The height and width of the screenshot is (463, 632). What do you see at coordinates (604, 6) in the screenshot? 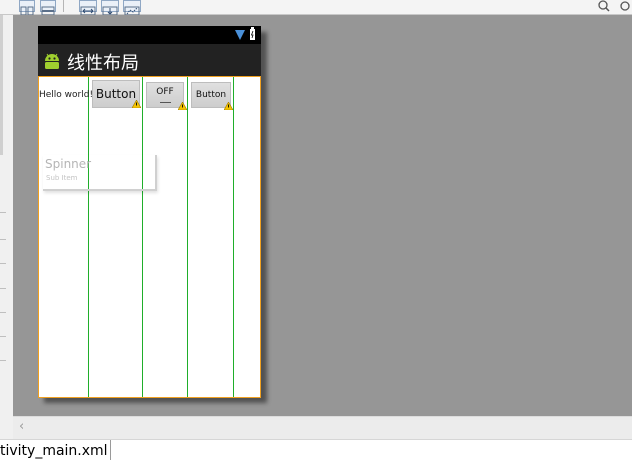
I see `zoom-icon` at bounding box center [604, 6].